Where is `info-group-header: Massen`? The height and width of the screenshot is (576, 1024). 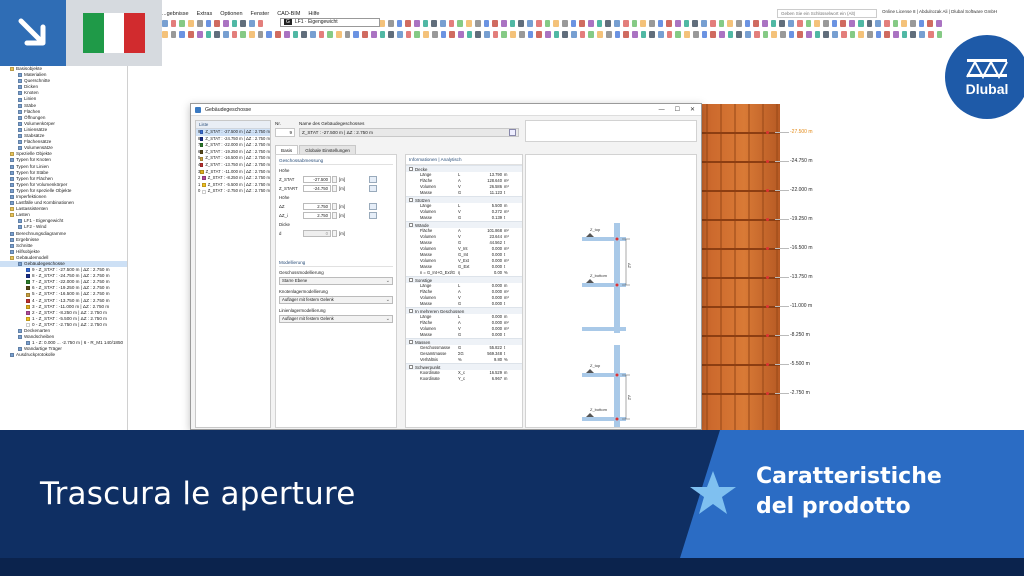
info-group-header: Massen is located at coordinates (464, 341).